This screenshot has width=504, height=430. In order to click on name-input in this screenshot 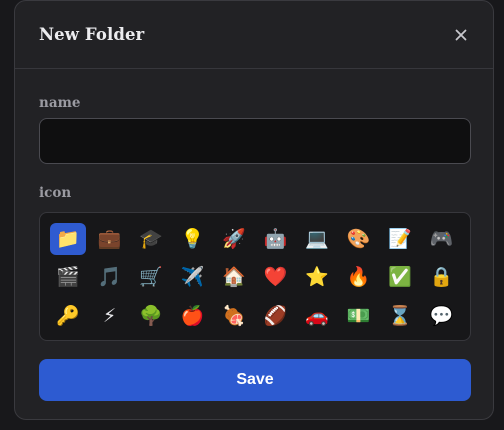, I will do `click(255, 141)`.